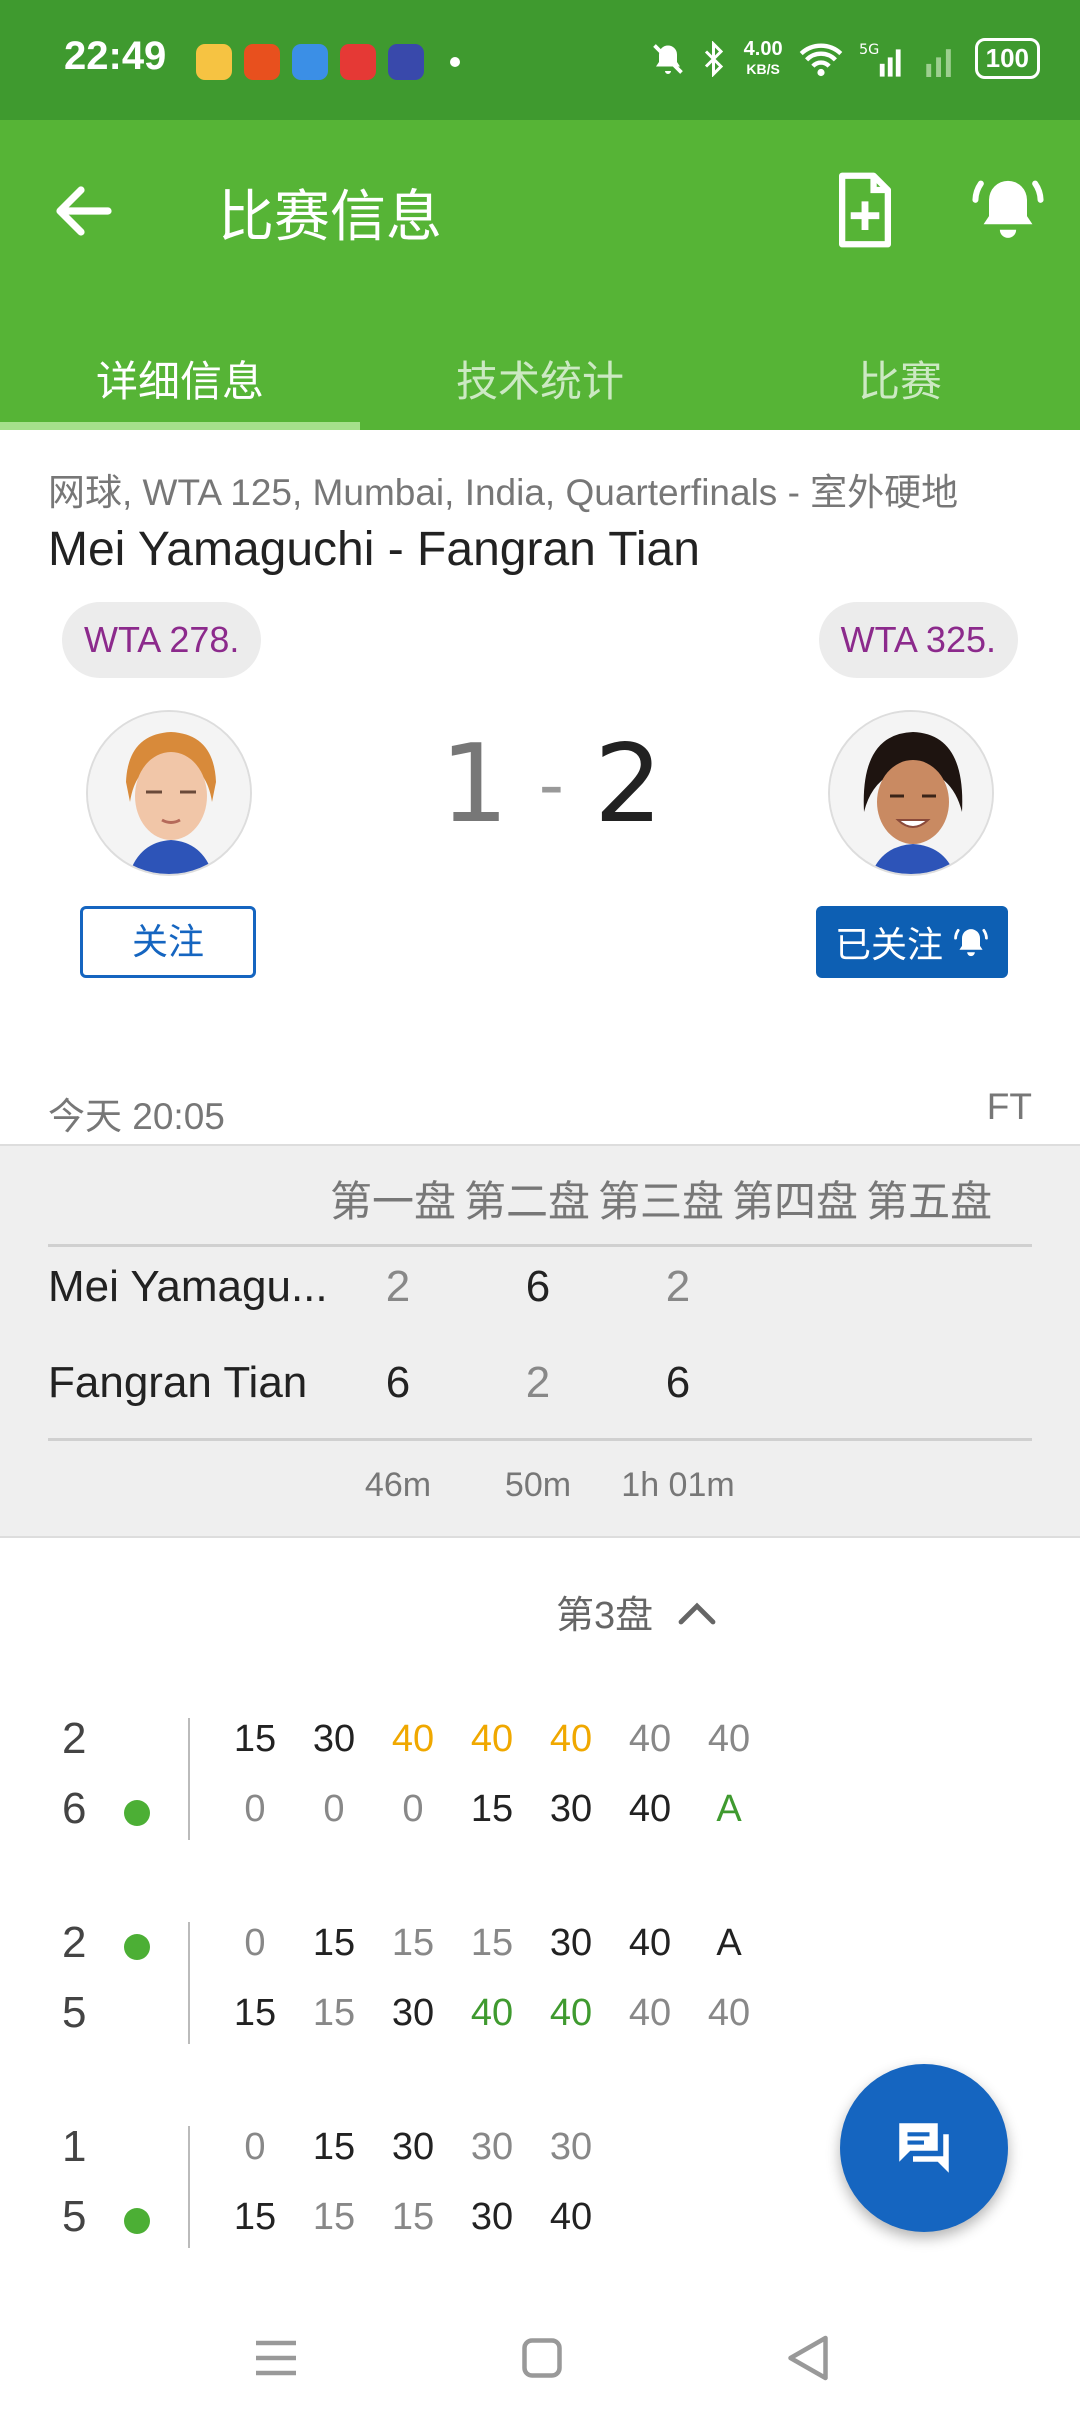  I want to click on tab-statistics: 技术统计, so click(540, 370).